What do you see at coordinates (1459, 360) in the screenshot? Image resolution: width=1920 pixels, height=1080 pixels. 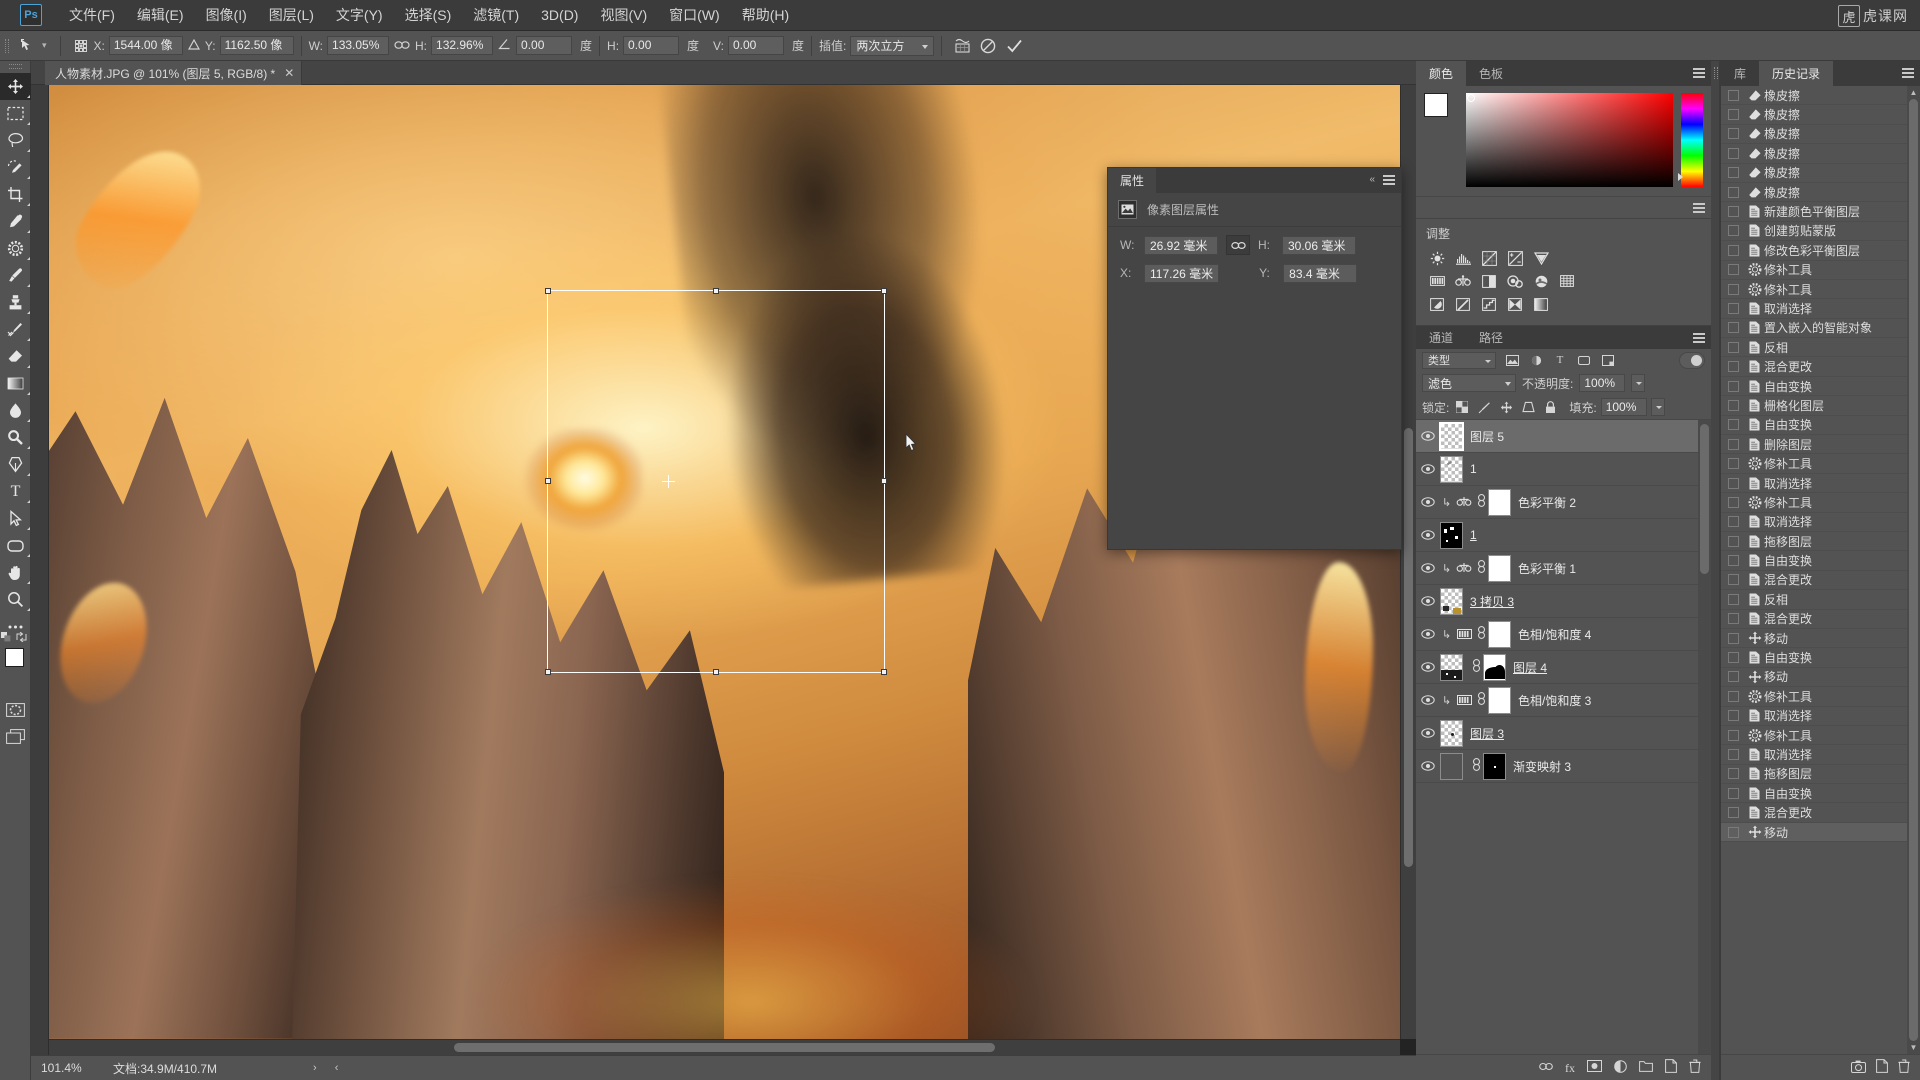 I see `layer-filter-kind-select: 类型` at bounding box center [1459, 360].